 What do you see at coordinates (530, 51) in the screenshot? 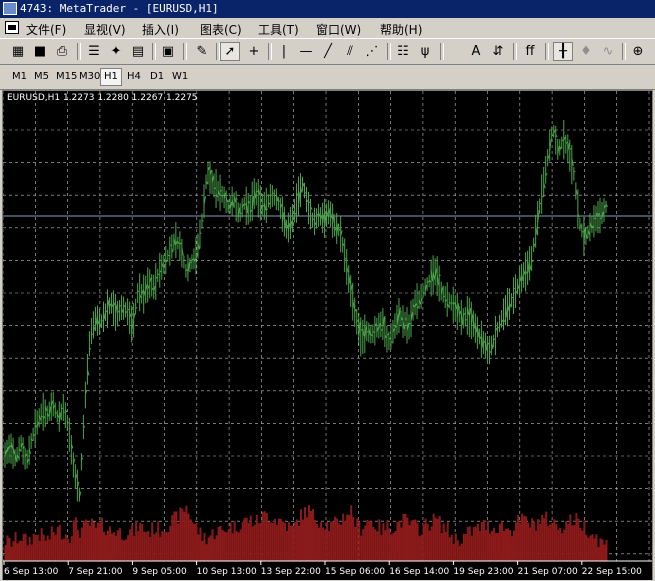
I see `fibonacci-fan-icon: ff` at bounding box center [530, 51].